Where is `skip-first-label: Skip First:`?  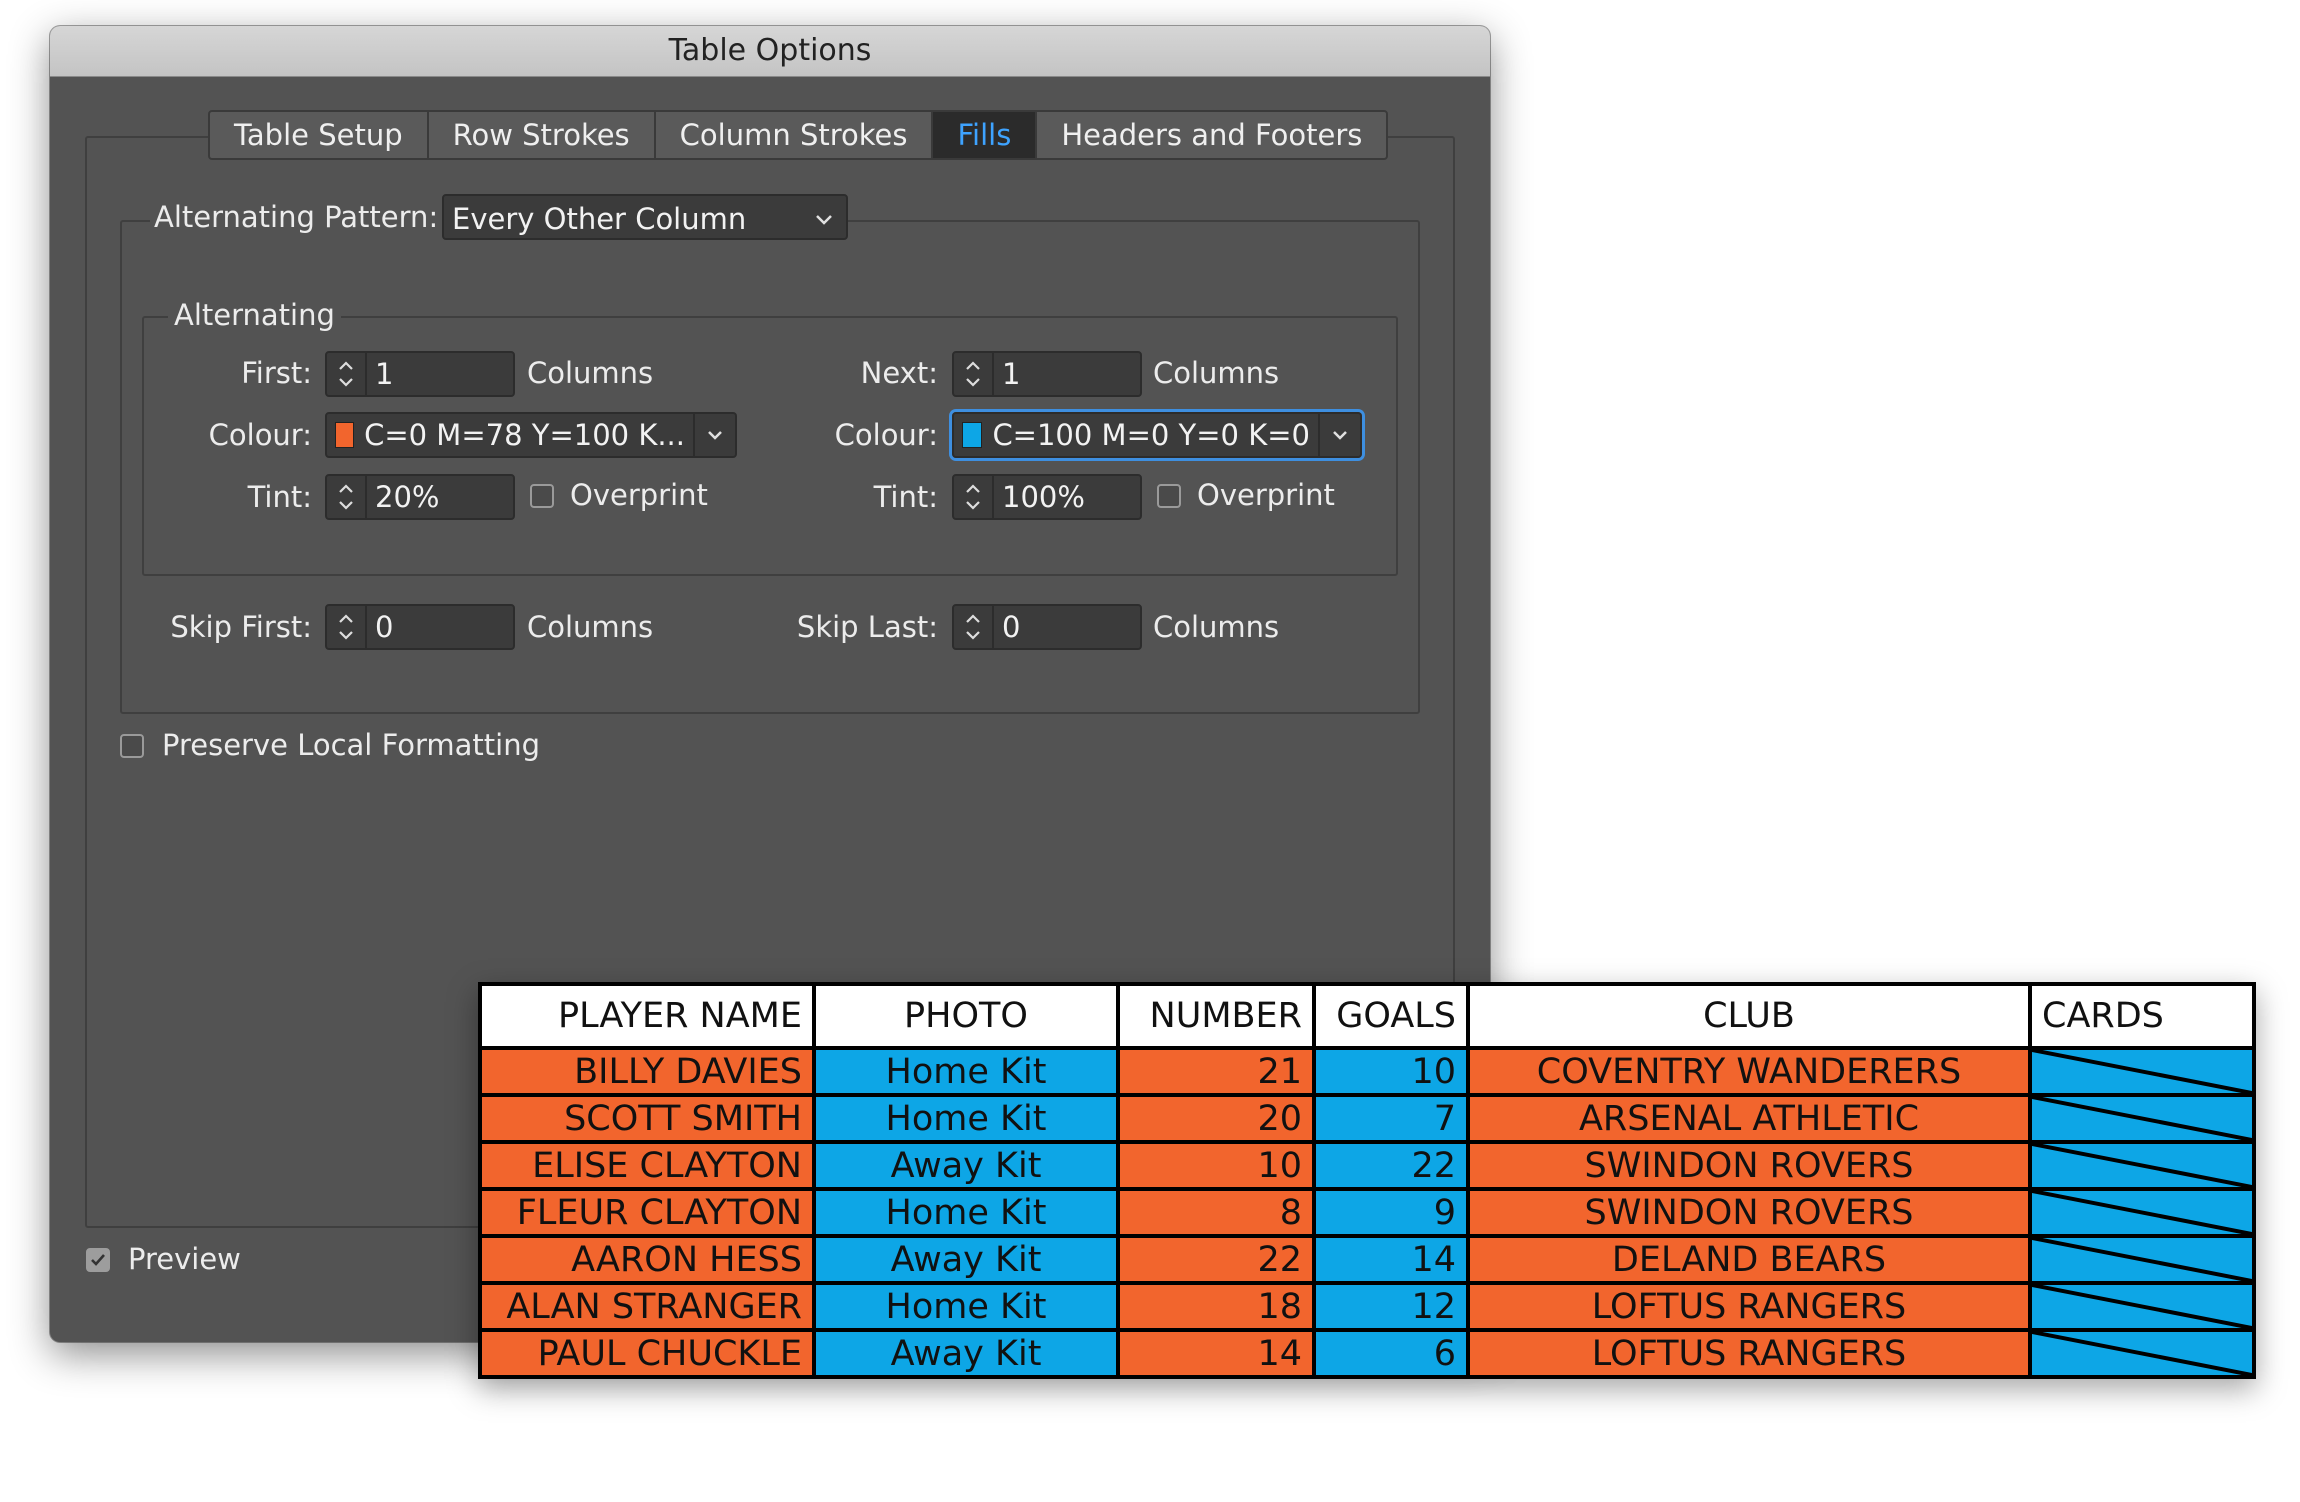
skip-first-label: Skip First: is located at coordinates (241, 627).